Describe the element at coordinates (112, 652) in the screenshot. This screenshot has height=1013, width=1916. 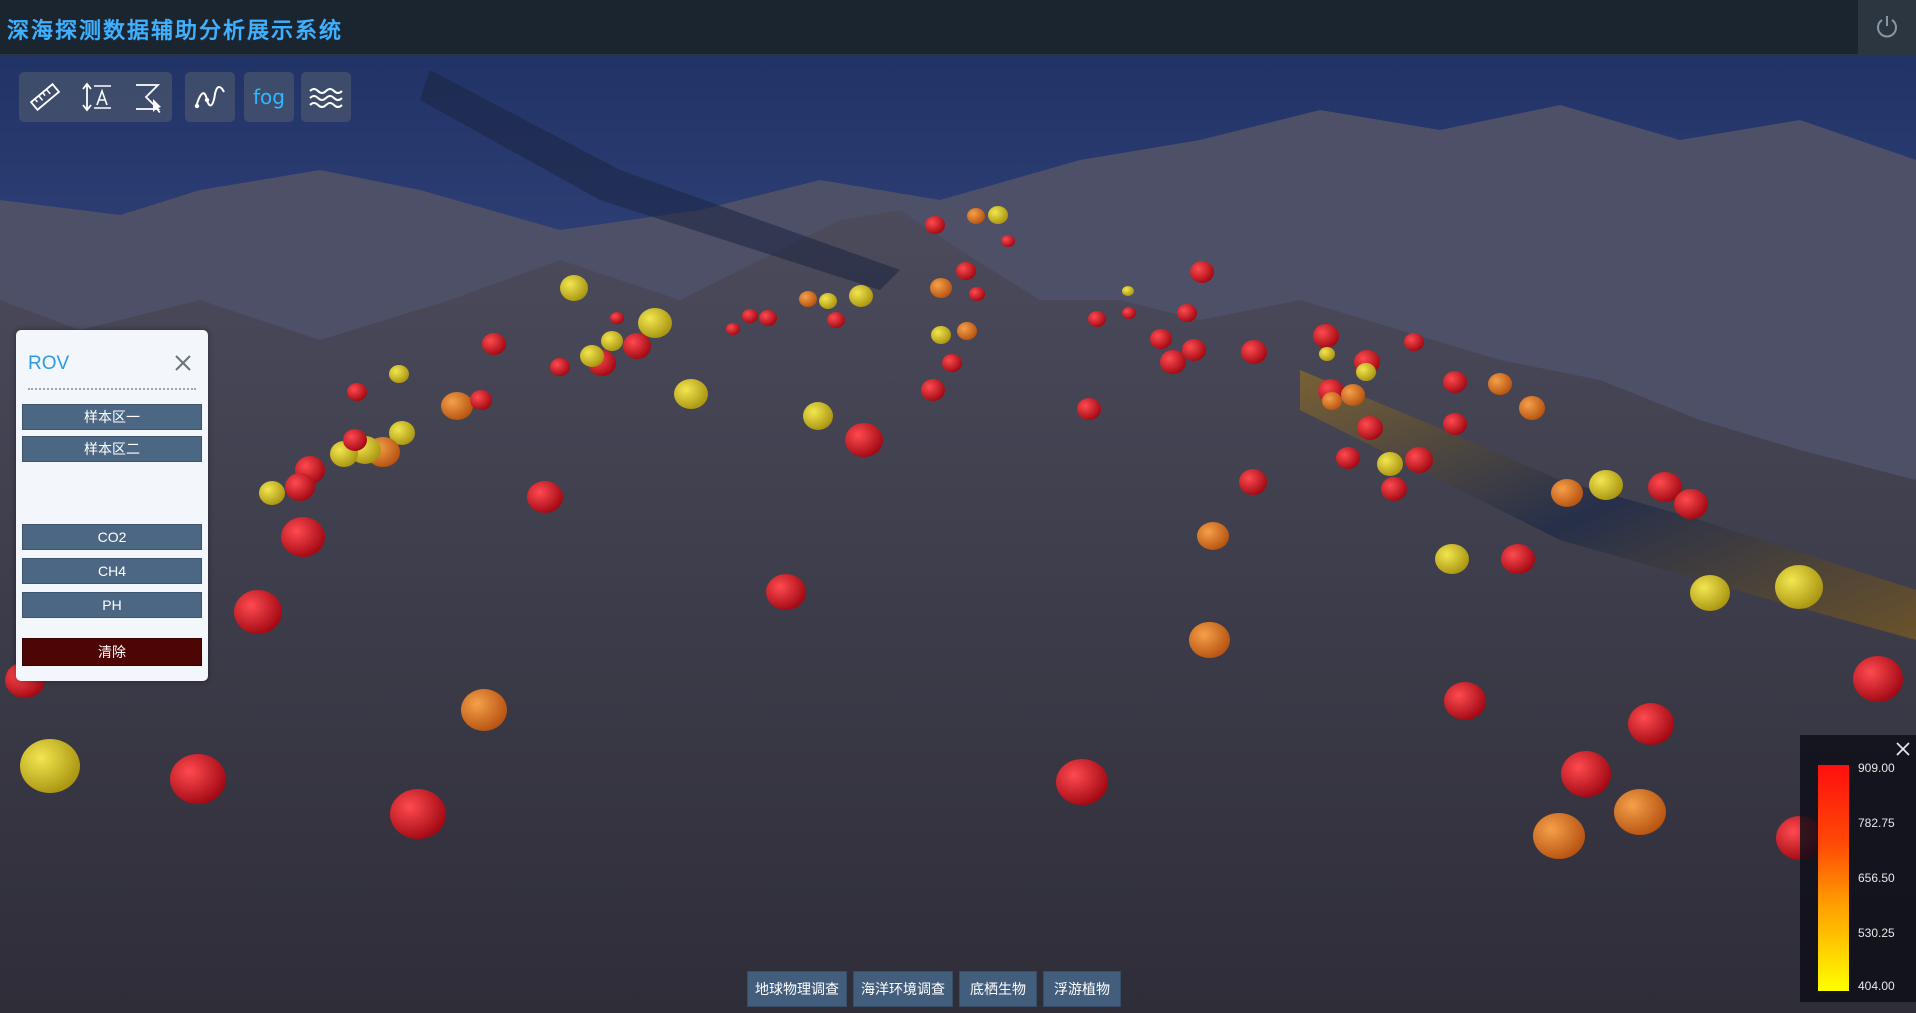
I see `clear-button: 清除` at that location.